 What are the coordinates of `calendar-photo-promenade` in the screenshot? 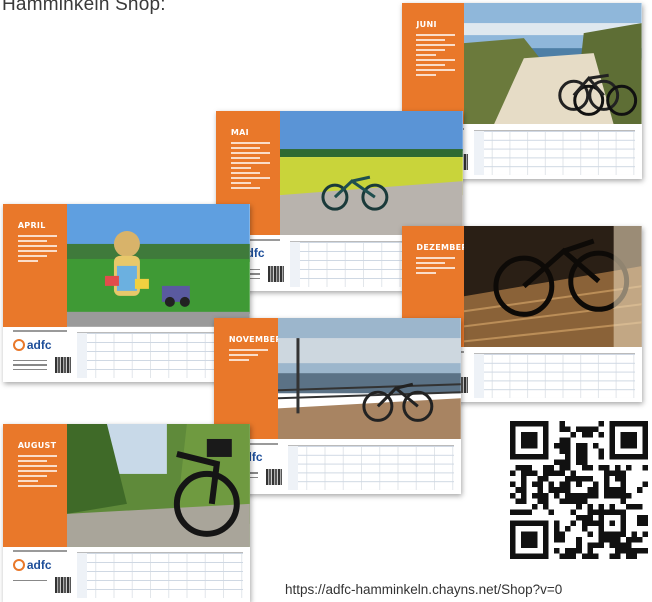 It's located at (369, 379).